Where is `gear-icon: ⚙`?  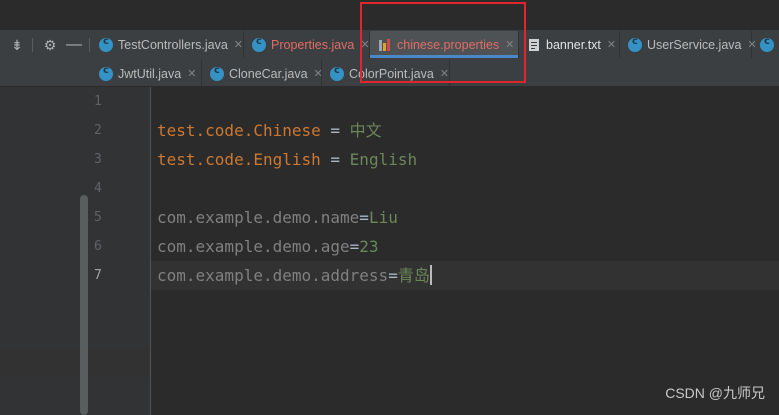 gear-icon: ⚙ is located at coordinates (50, 45).